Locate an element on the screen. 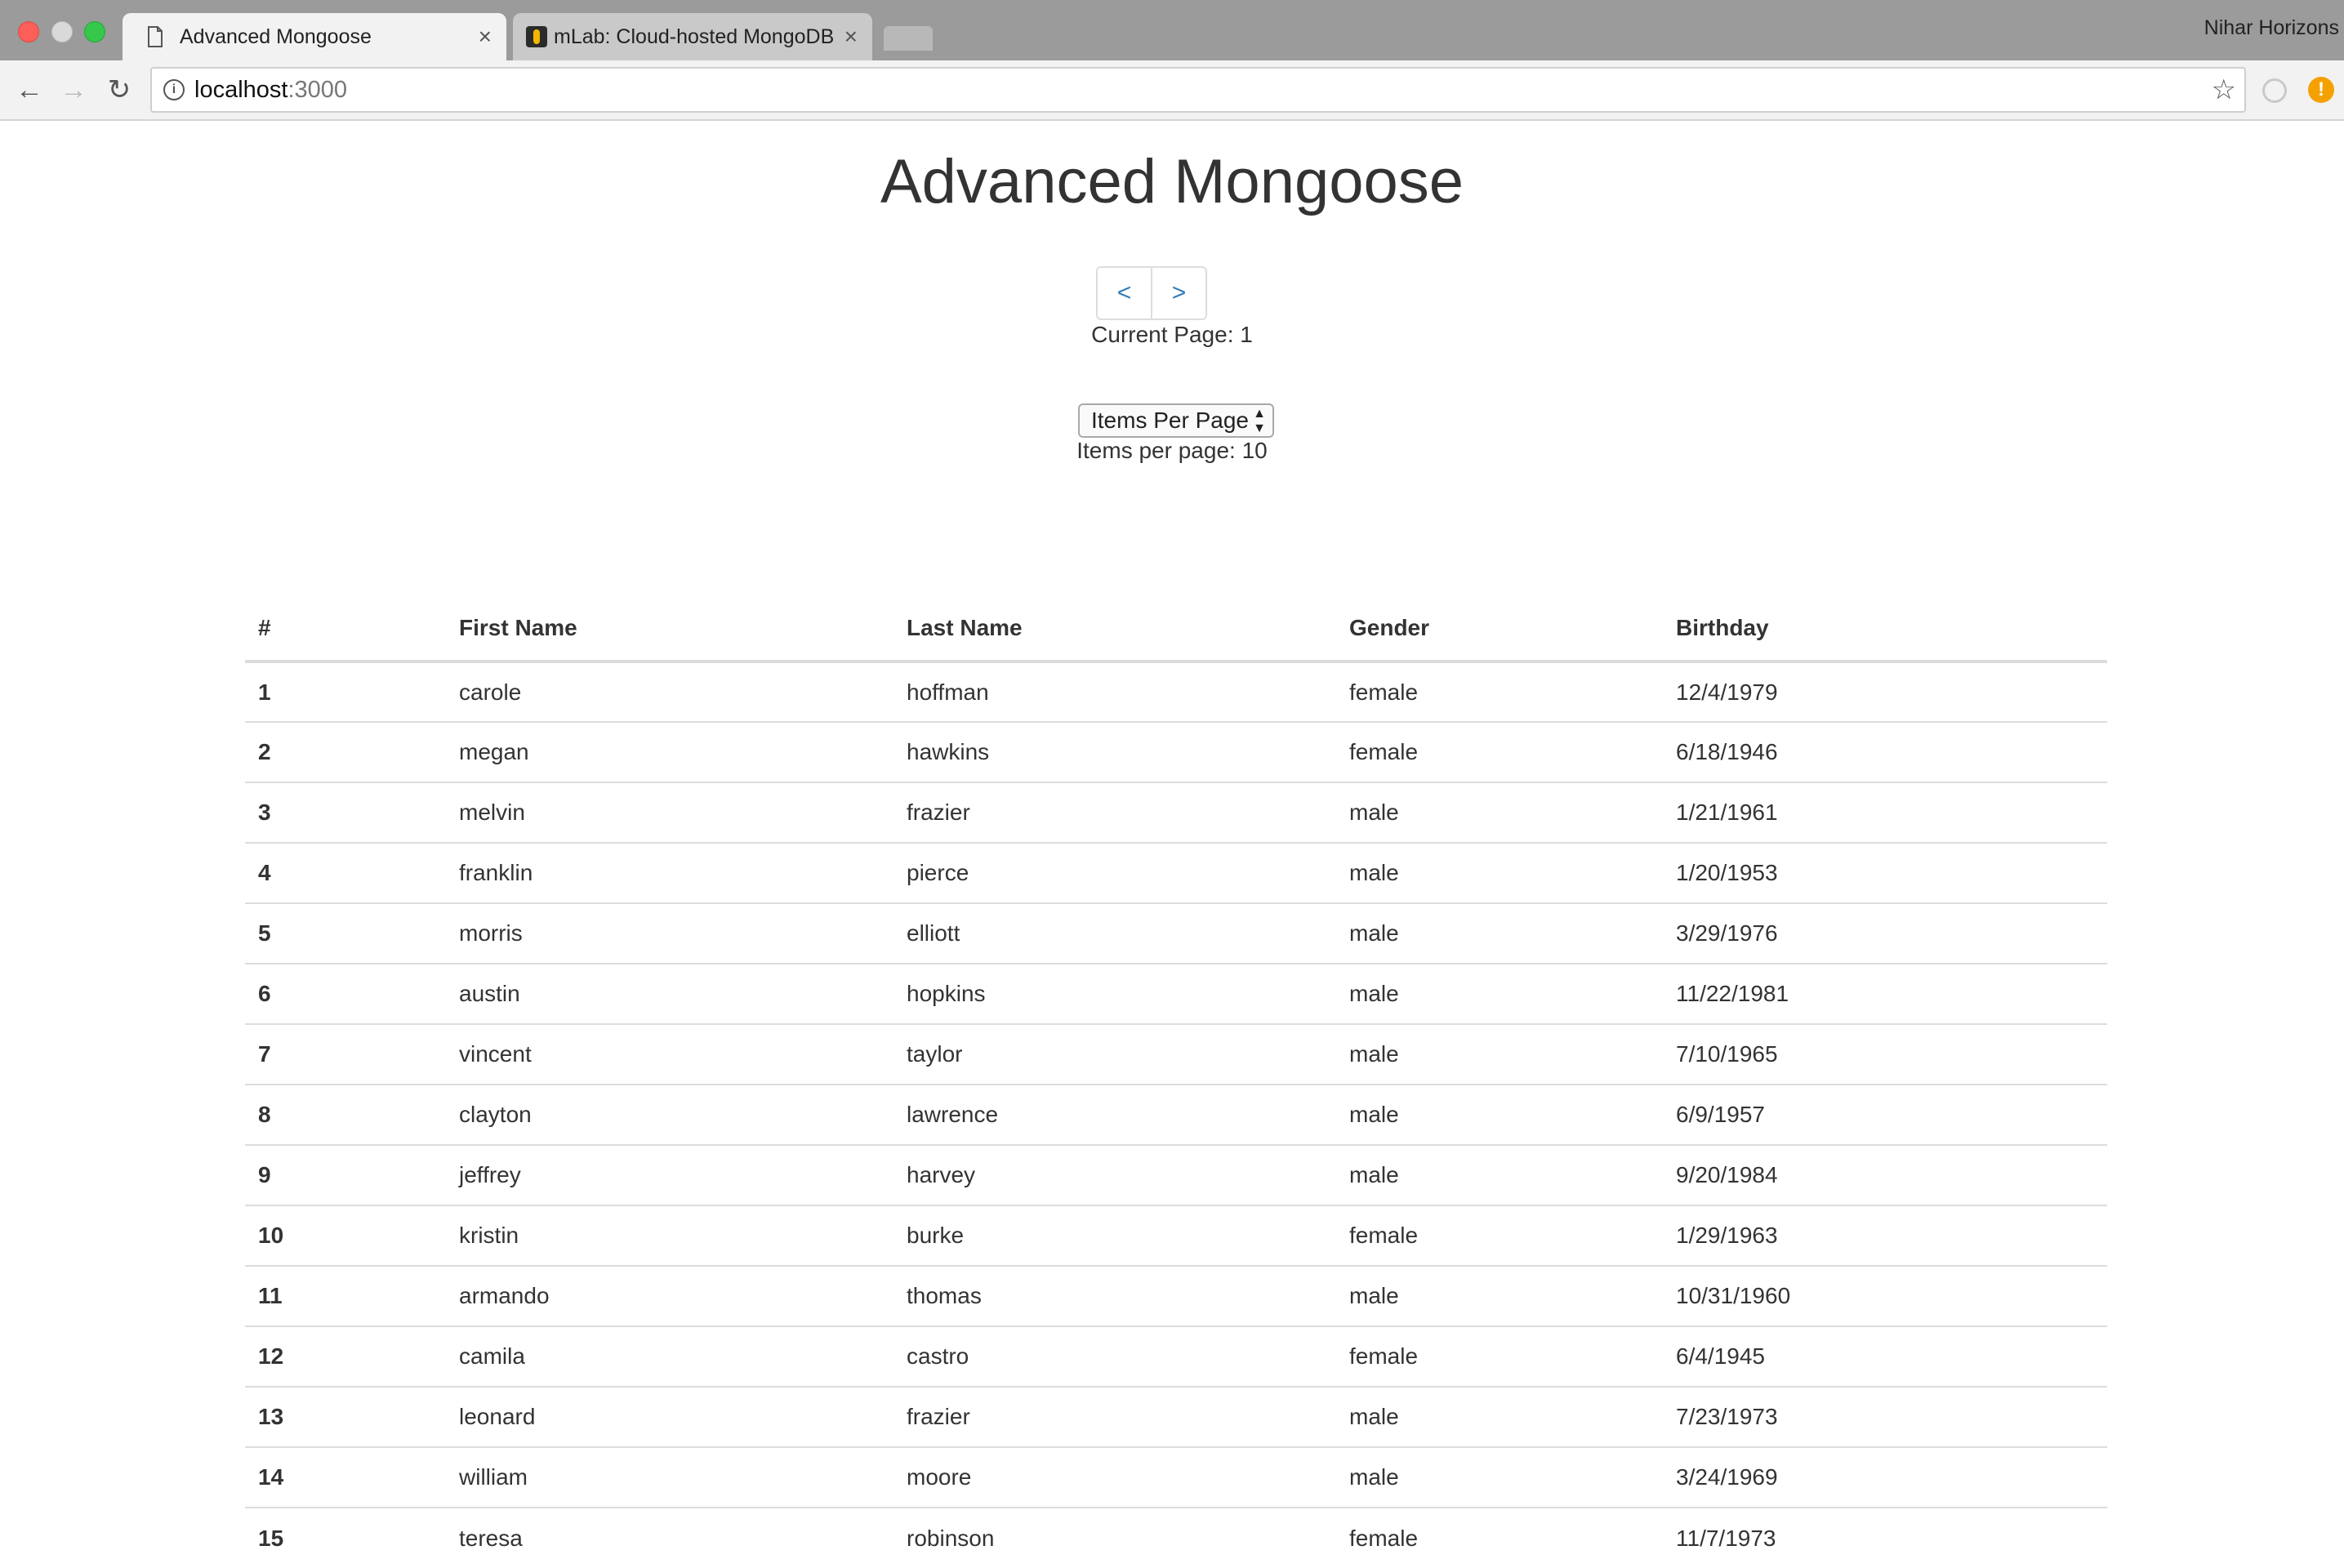 The height and width of the screenshot is (1568, 2344). table-header-row: # First Name Last Name Gender Birthday is located at coordinates (1176, 629).